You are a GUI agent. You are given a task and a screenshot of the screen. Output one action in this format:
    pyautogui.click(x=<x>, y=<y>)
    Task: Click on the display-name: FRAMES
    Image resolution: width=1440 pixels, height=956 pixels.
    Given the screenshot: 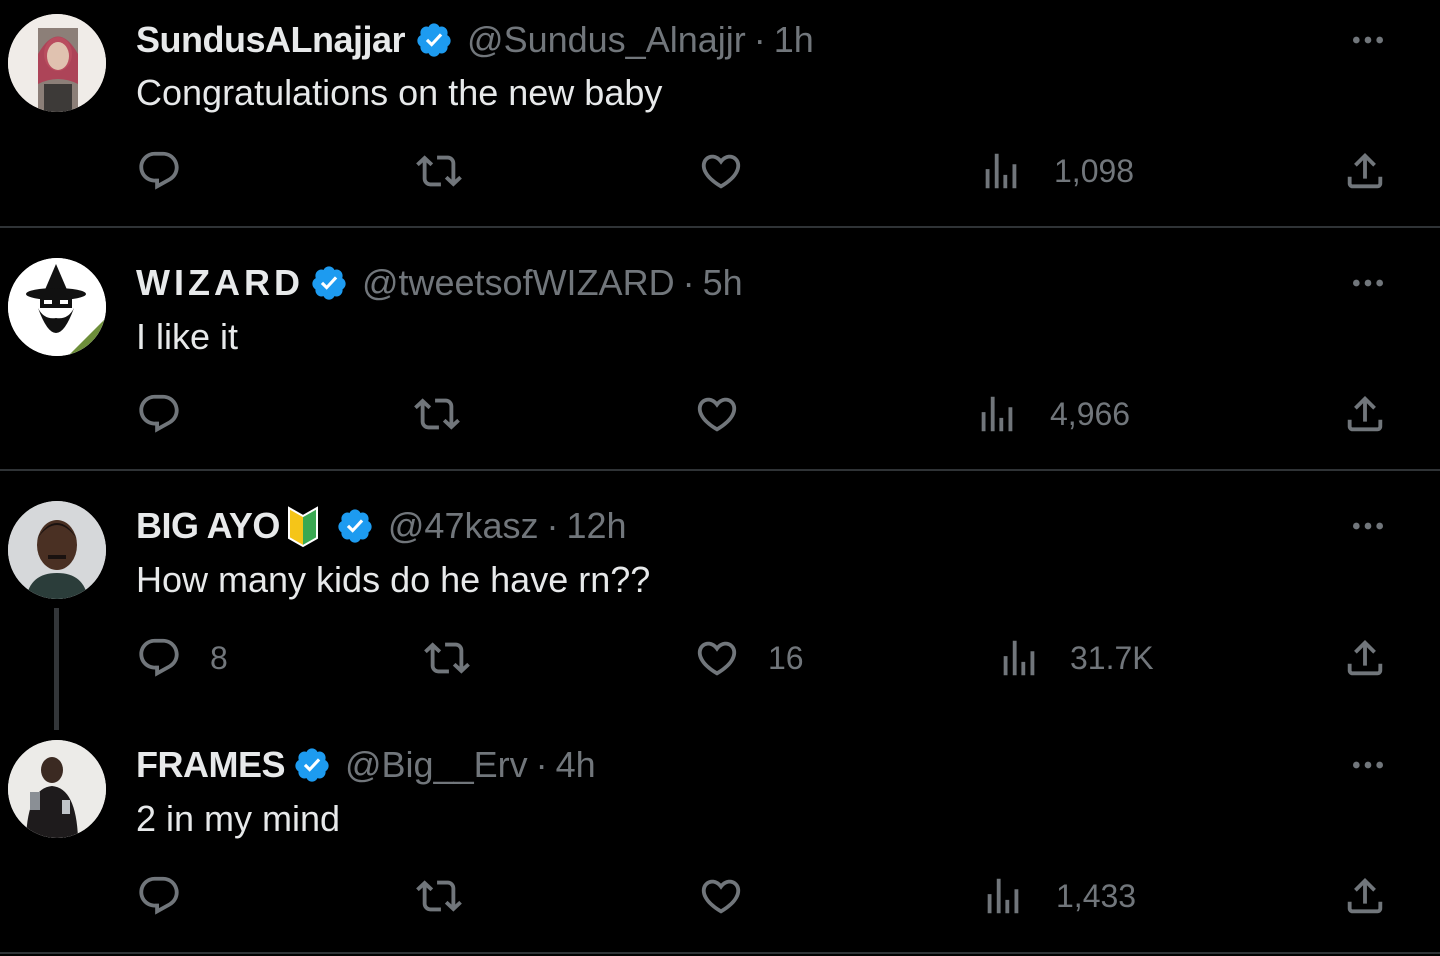 What is the action you would take?
    pyautogui.click(x=211, y=765)
    